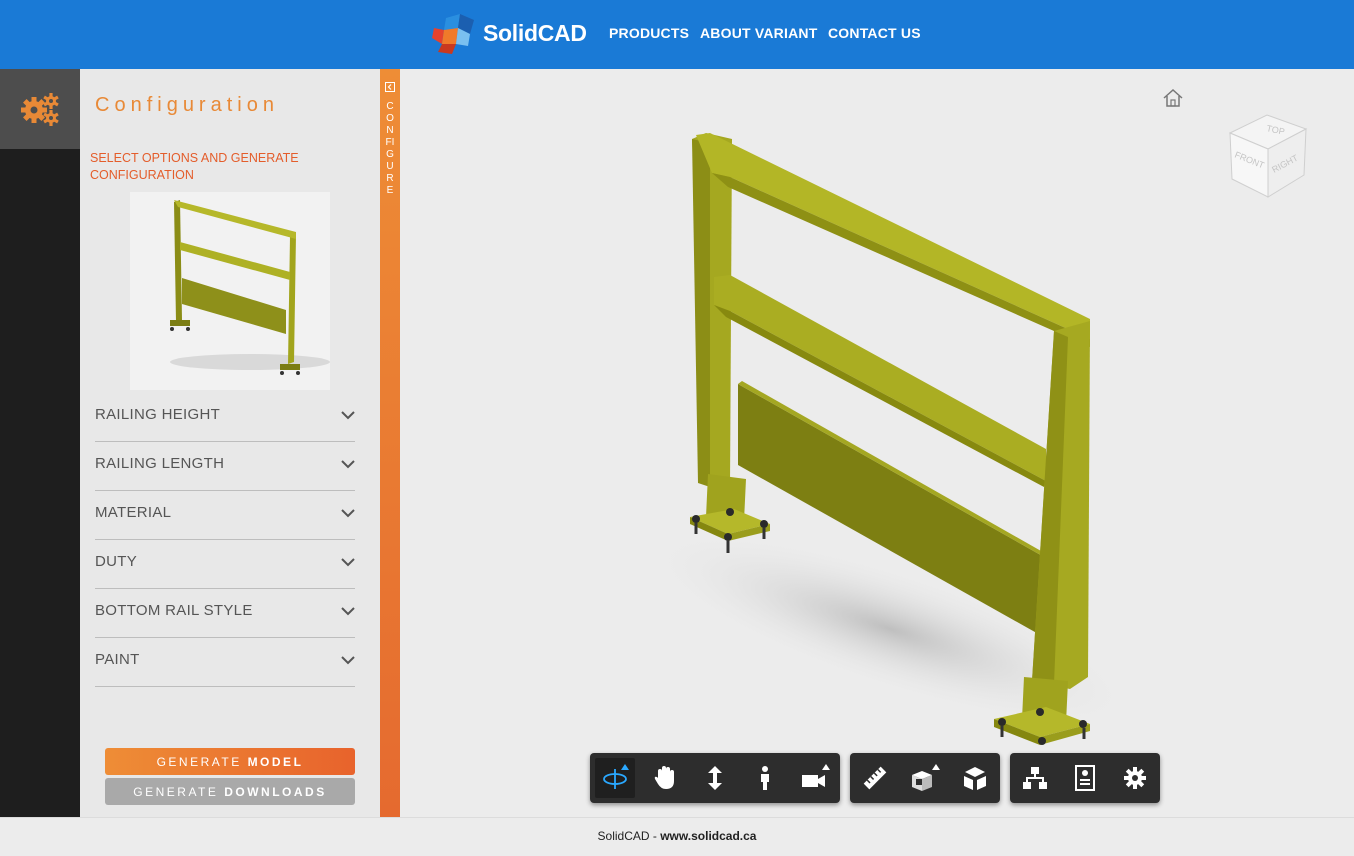 The height and width of the screenshot is (856, 1354). What do you see at coordinates (454, 34) in the screenshot?
I see `solidcad-logo-icon` at bounding box center [454, 34].